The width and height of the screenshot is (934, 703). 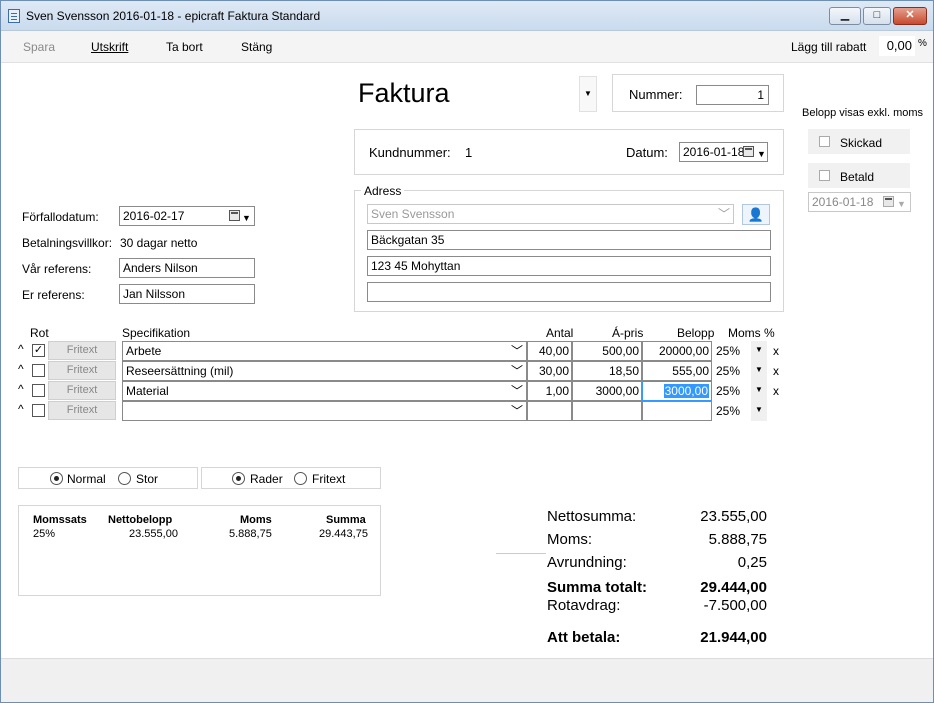 What do you see at coordinates (550, 214) in the screenshot?
I see `customer-select: Sven Svensson ﹀` at bounding box center [550, 214].